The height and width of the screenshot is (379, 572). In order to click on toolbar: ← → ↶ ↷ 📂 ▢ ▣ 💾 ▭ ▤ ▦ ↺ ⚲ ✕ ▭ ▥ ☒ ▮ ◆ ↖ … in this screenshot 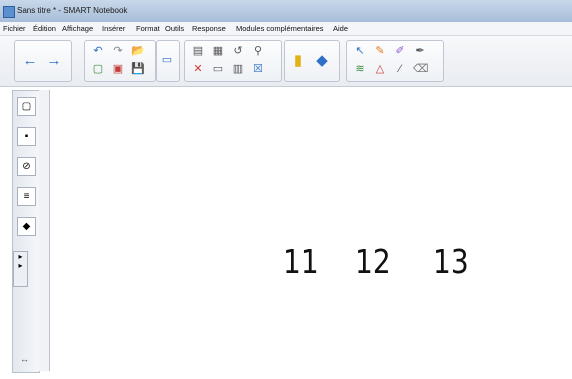, I will do `click(286, 61)`.